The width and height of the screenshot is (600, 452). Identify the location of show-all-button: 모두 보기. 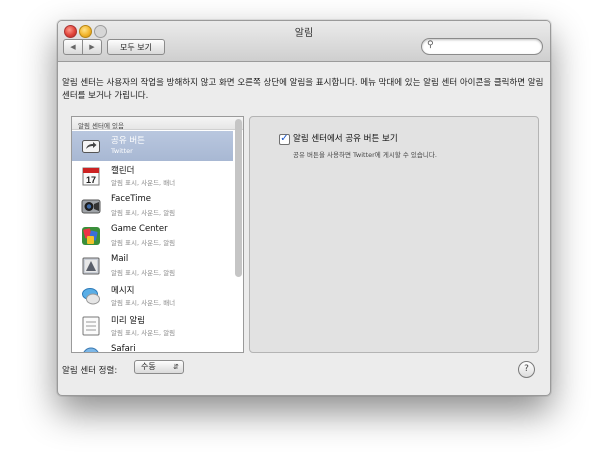
(136, 47).